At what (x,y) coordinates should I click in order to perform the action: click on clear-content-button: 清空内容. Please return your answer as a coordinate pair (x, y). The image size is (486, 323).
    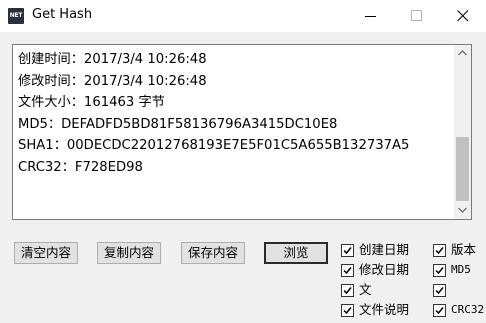
    Looking at the image, I should click on (46, 253).